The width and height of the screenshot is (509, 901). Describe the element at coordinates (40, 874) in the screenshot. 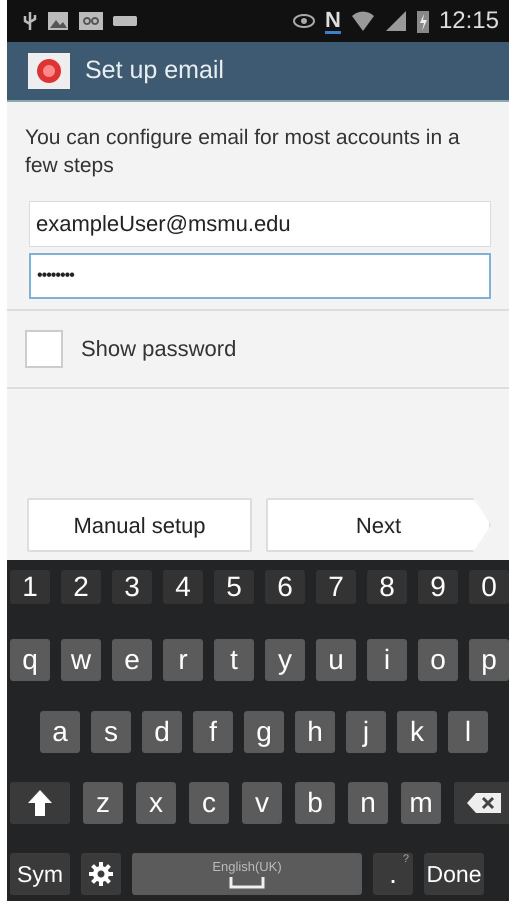

I see `sym-key: Sym` at that location.